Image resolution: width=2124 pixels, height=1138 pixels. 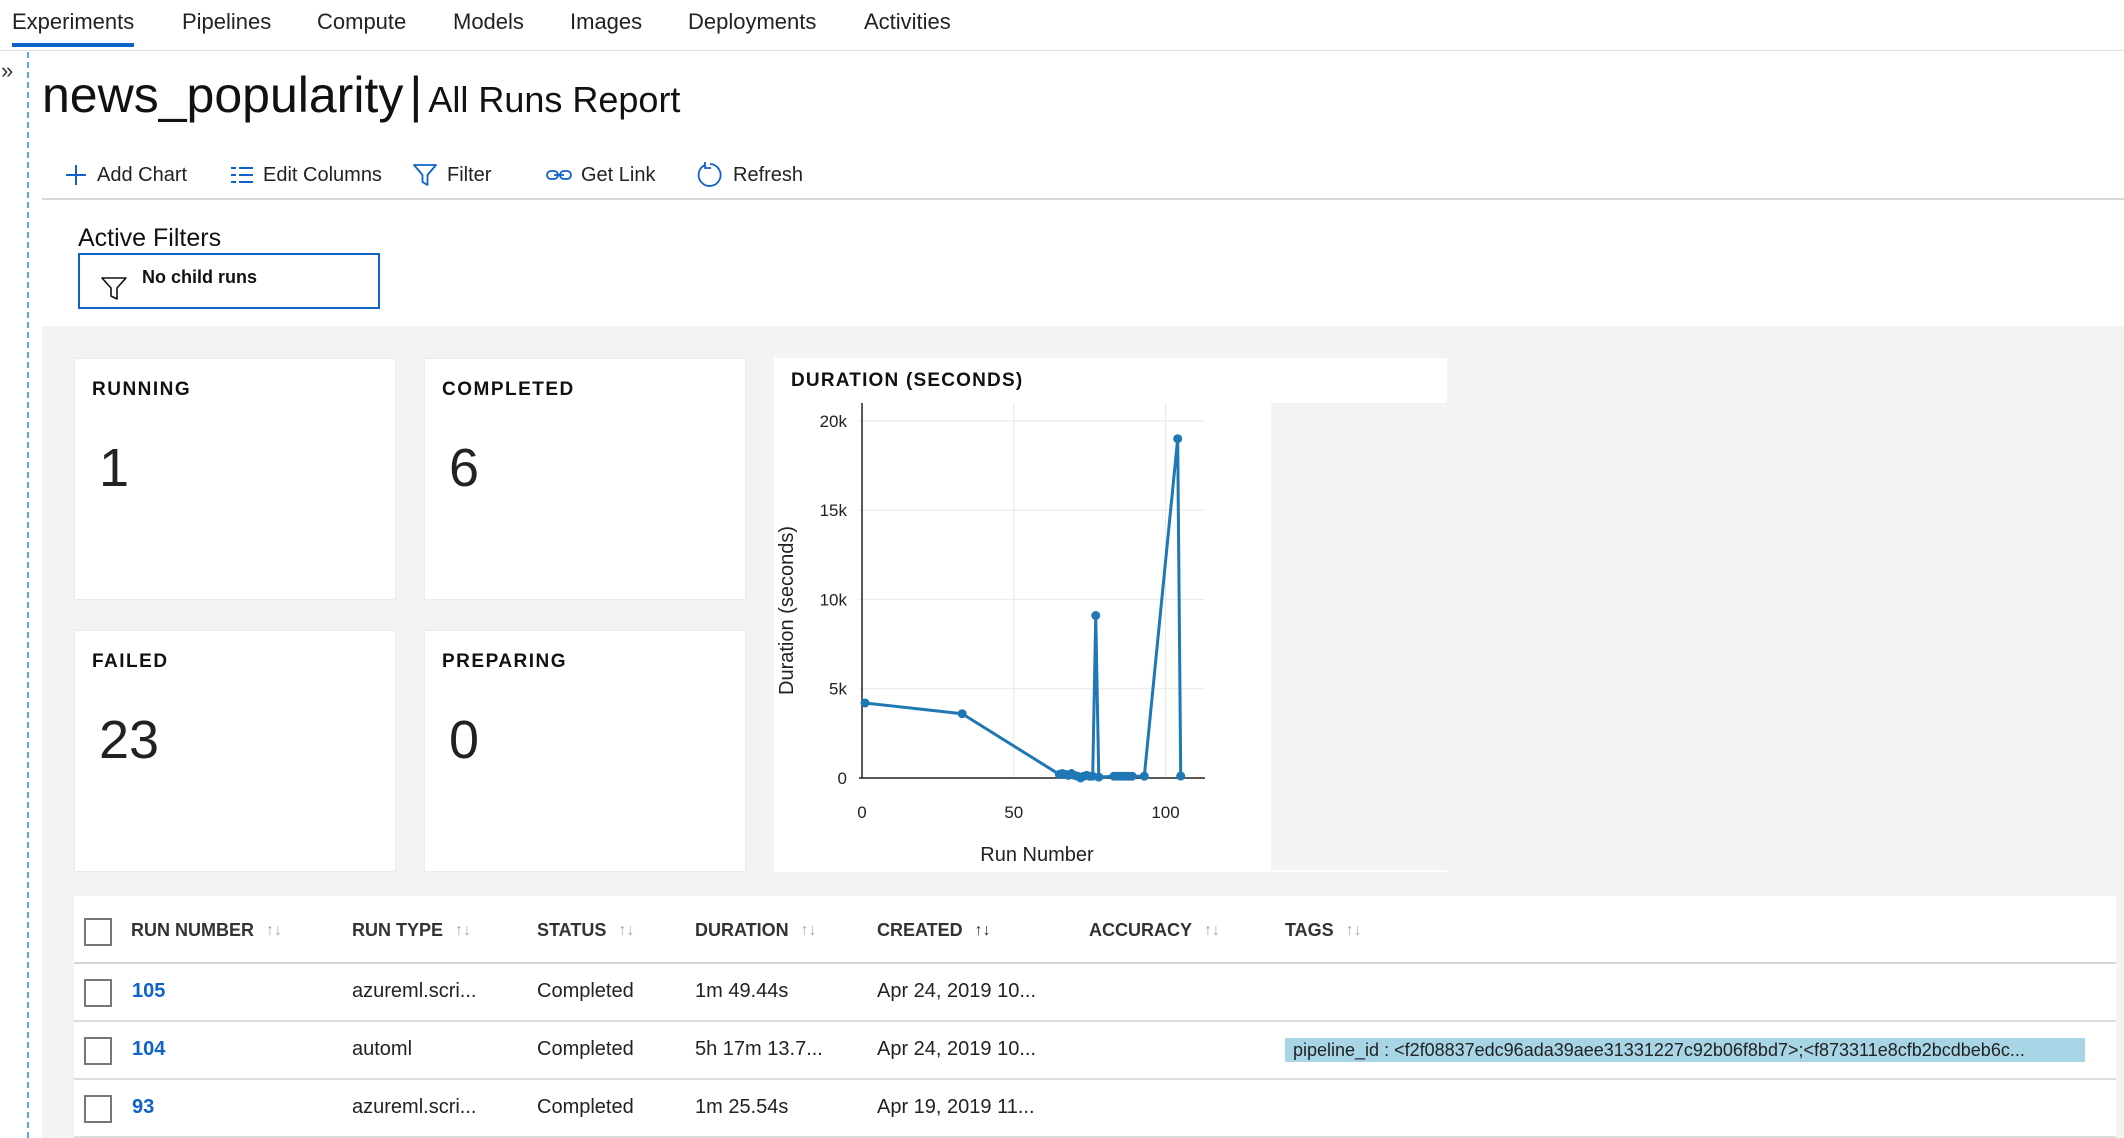 What do you see at coordinates (742, 1107) in the screenshot?
I see `run-duration: 1m 25.54s` at bounding box center [742, 1107].